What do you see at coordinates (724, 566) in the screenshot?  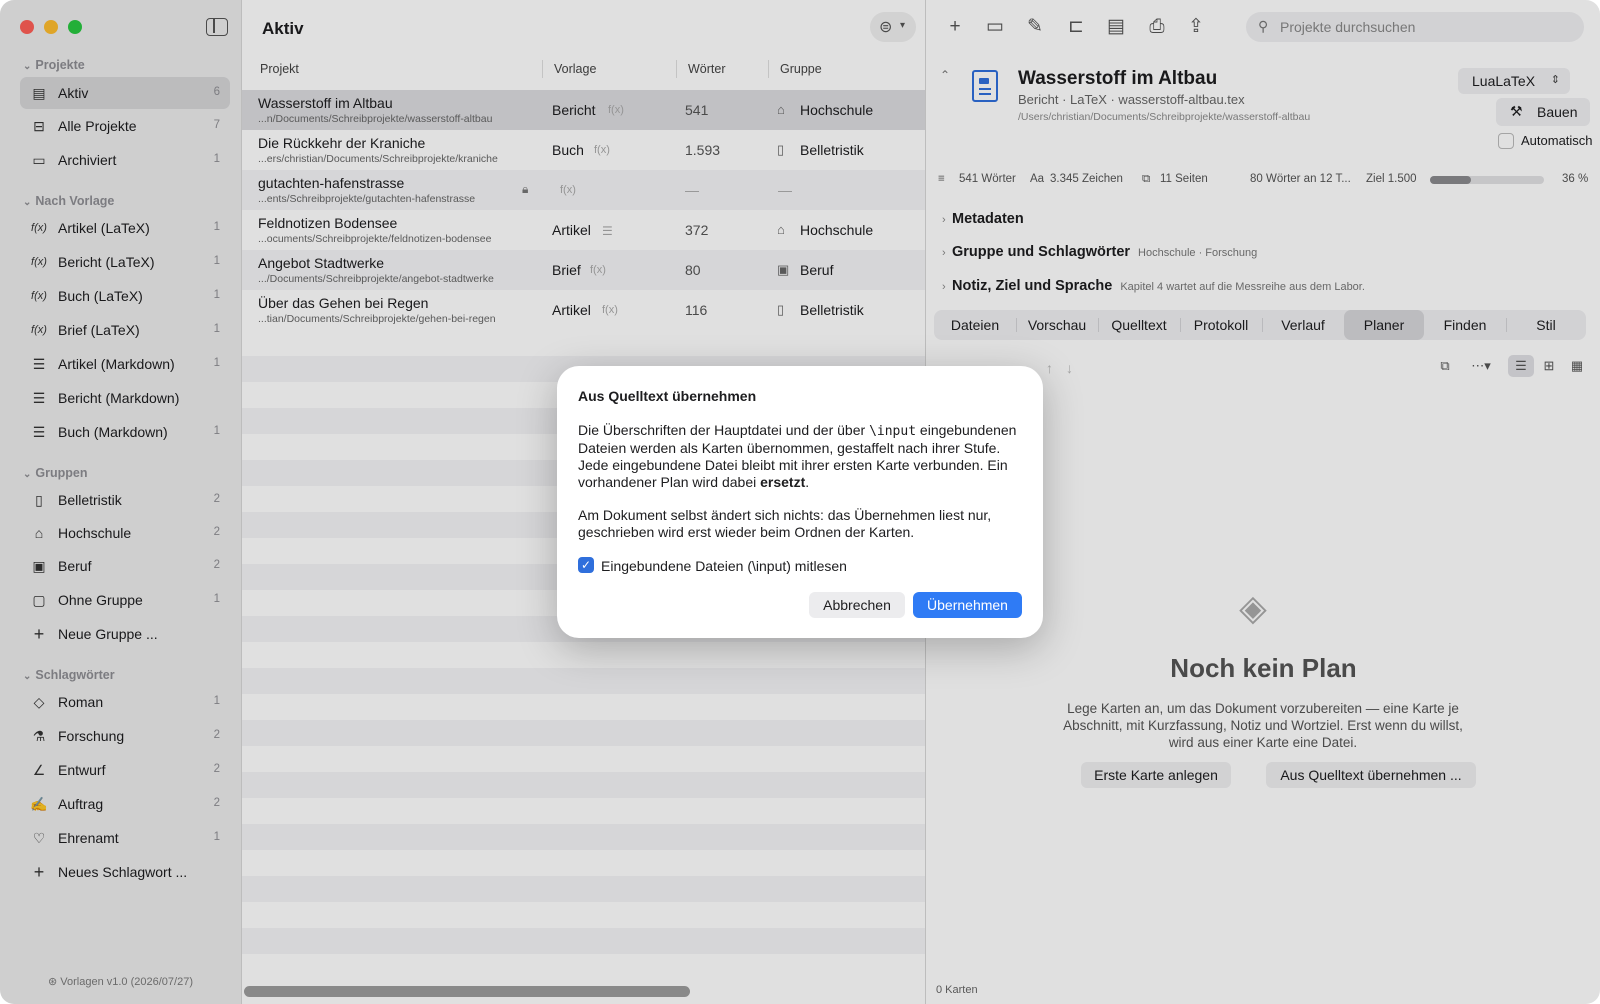 I see `include-inputs-label: Eingebundene Dateien (\input) mitlesen` at bounding box center [724, 566].